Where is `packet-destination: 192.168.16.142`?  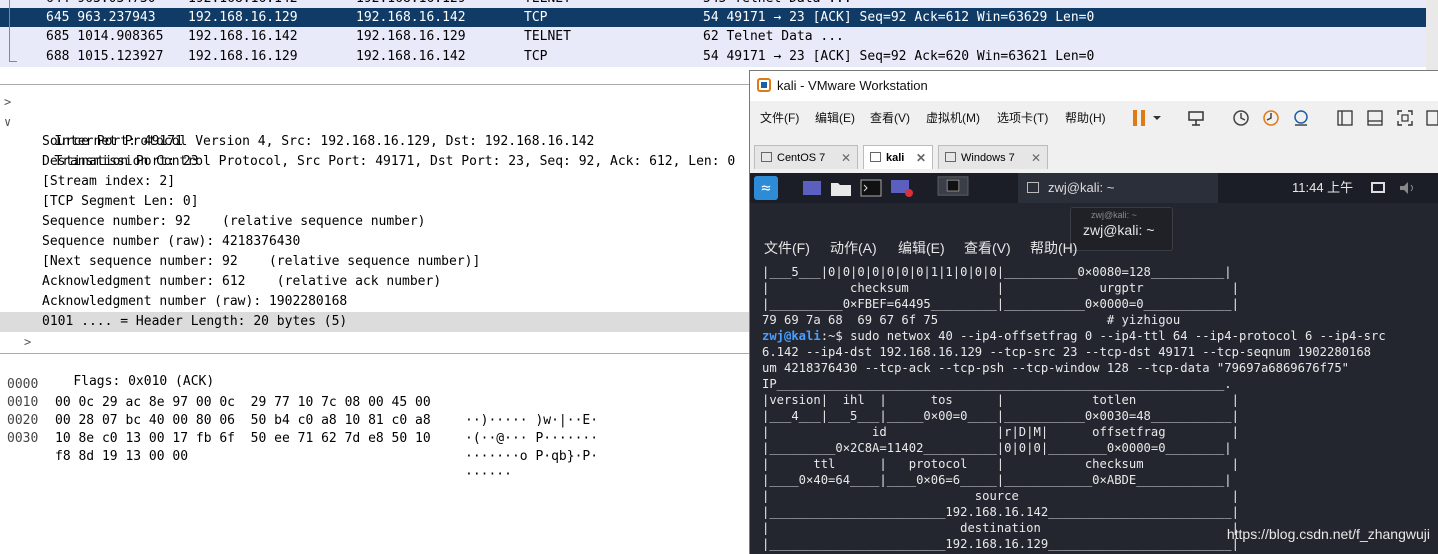
packet-destination: 192.168.16.142 is located at coordinates (411, 56).